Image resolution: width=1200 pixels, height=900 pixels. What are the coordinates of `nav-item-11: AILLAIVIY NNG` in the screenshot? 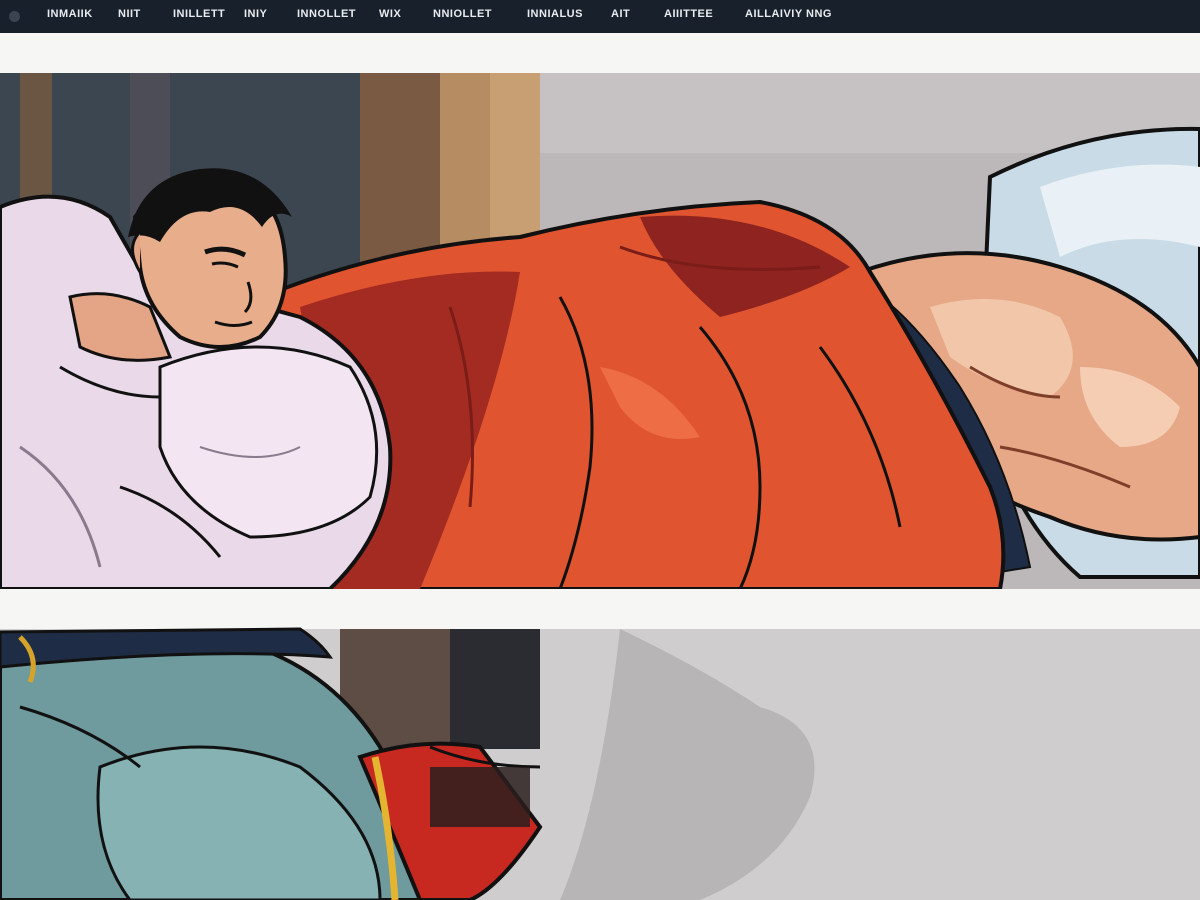 It's located at (788, 14).